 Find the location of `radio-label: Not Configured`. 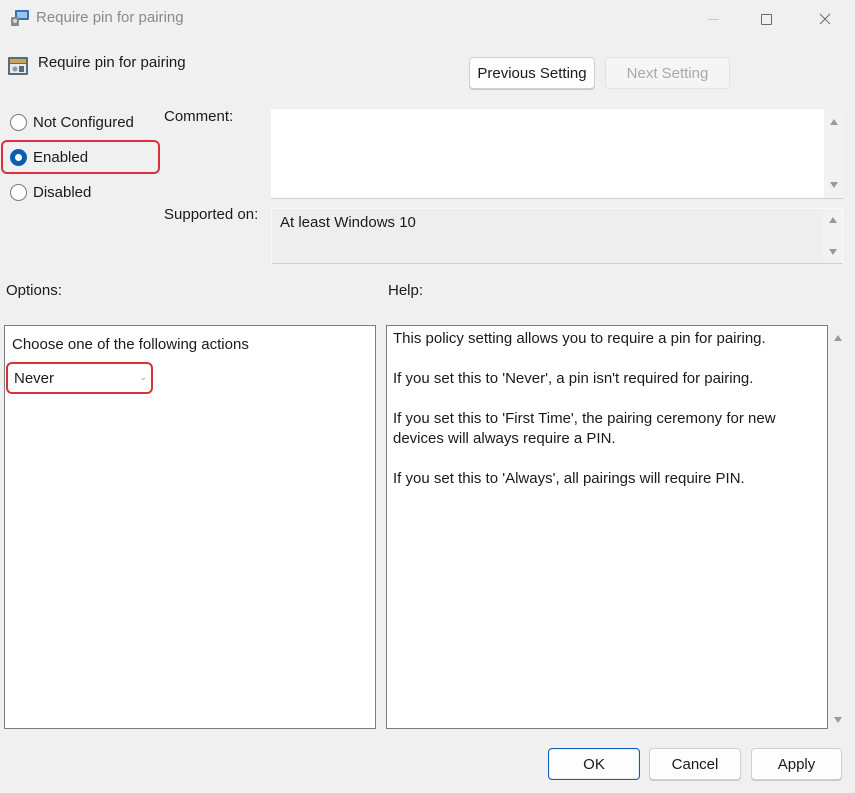

radio-label: Not Configured is located at coordinates (83, 122).